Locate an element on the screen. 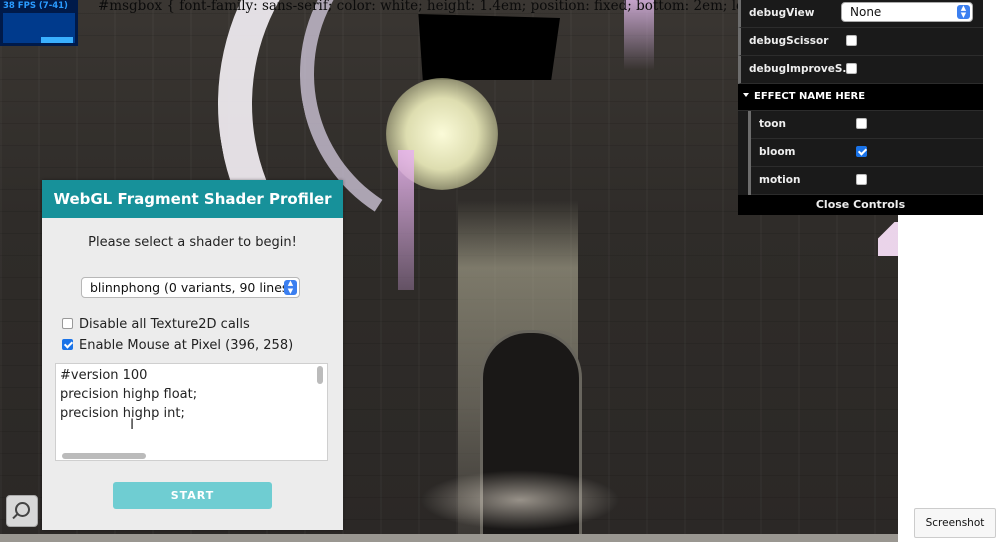  screenshot-button: Screenshot is located at coordinates (955, 523).